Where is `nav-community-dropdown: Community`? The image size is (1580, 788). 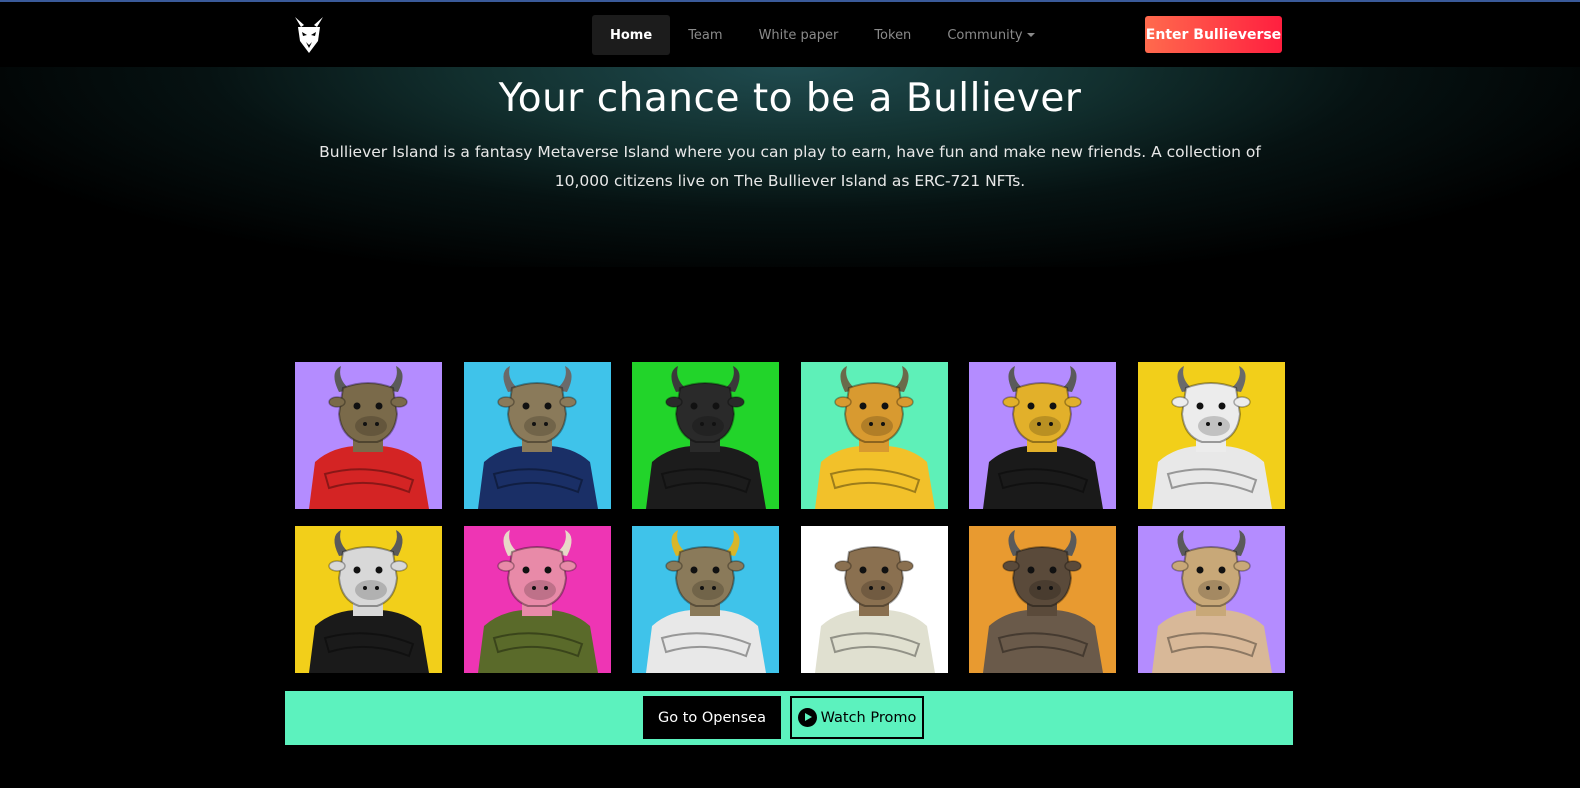 nav-community-dropdown: Community is located at coordinates (990, 35).